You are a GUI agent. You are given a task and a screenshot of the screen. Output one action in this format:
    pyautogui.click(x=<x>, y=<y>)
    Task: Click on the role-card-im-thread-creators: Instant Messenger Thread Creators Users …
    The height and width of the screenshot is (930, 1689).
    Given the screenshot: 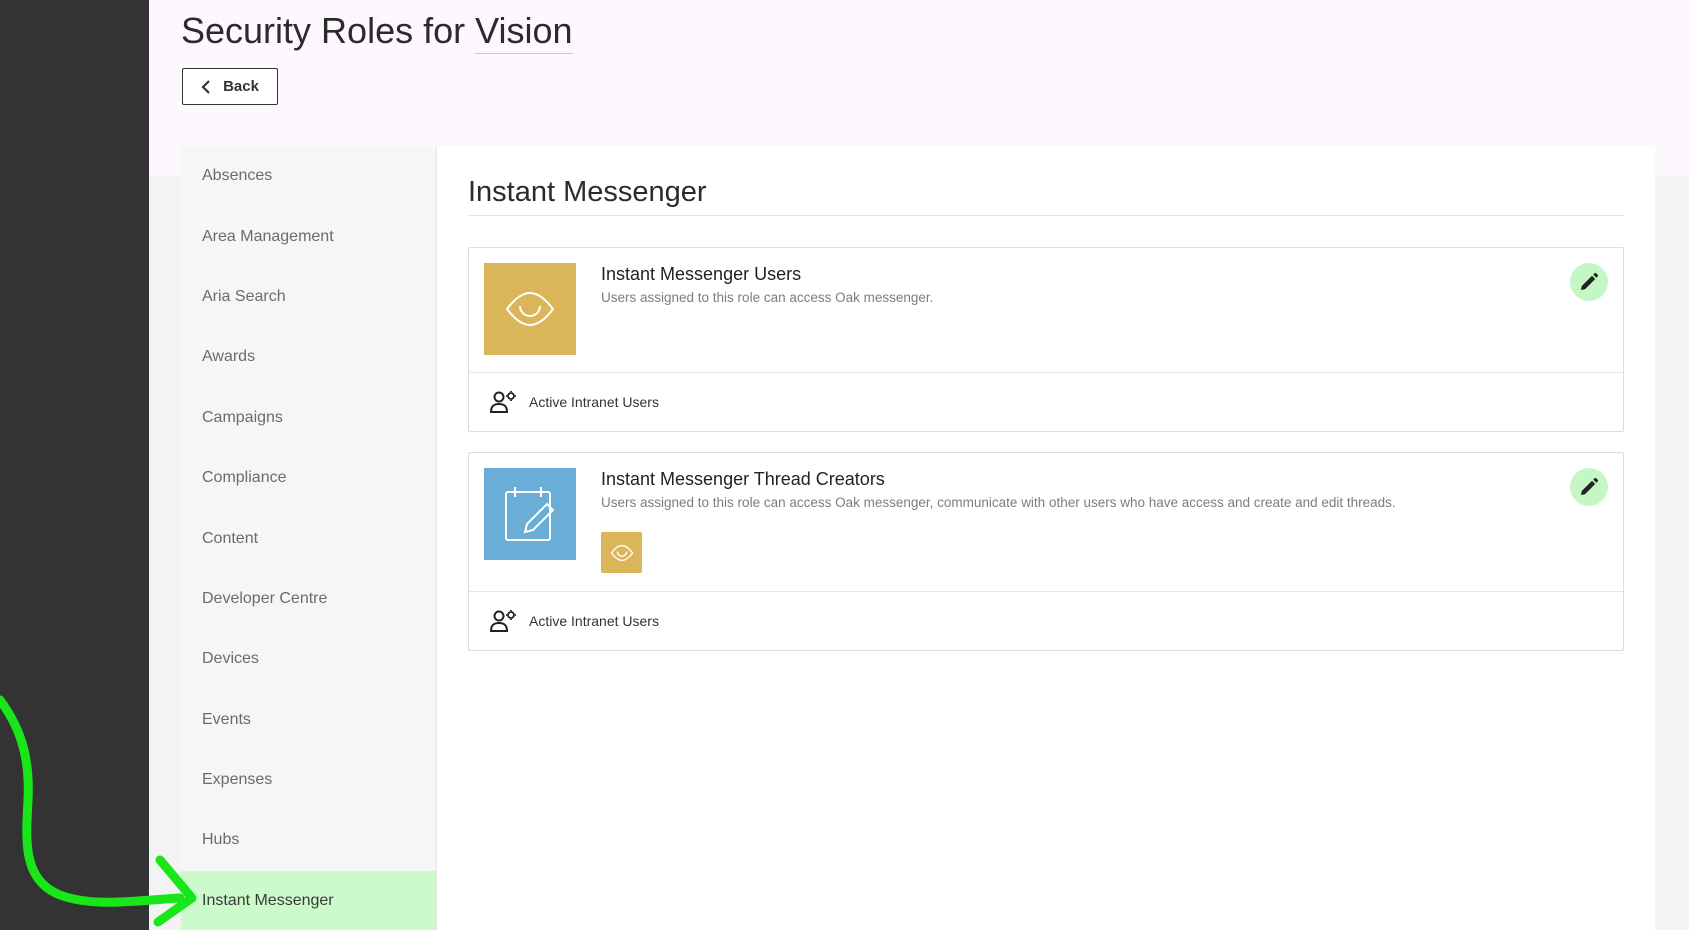 What is the action you would take?
    pyautogui.click(x=1046, y=551)
    